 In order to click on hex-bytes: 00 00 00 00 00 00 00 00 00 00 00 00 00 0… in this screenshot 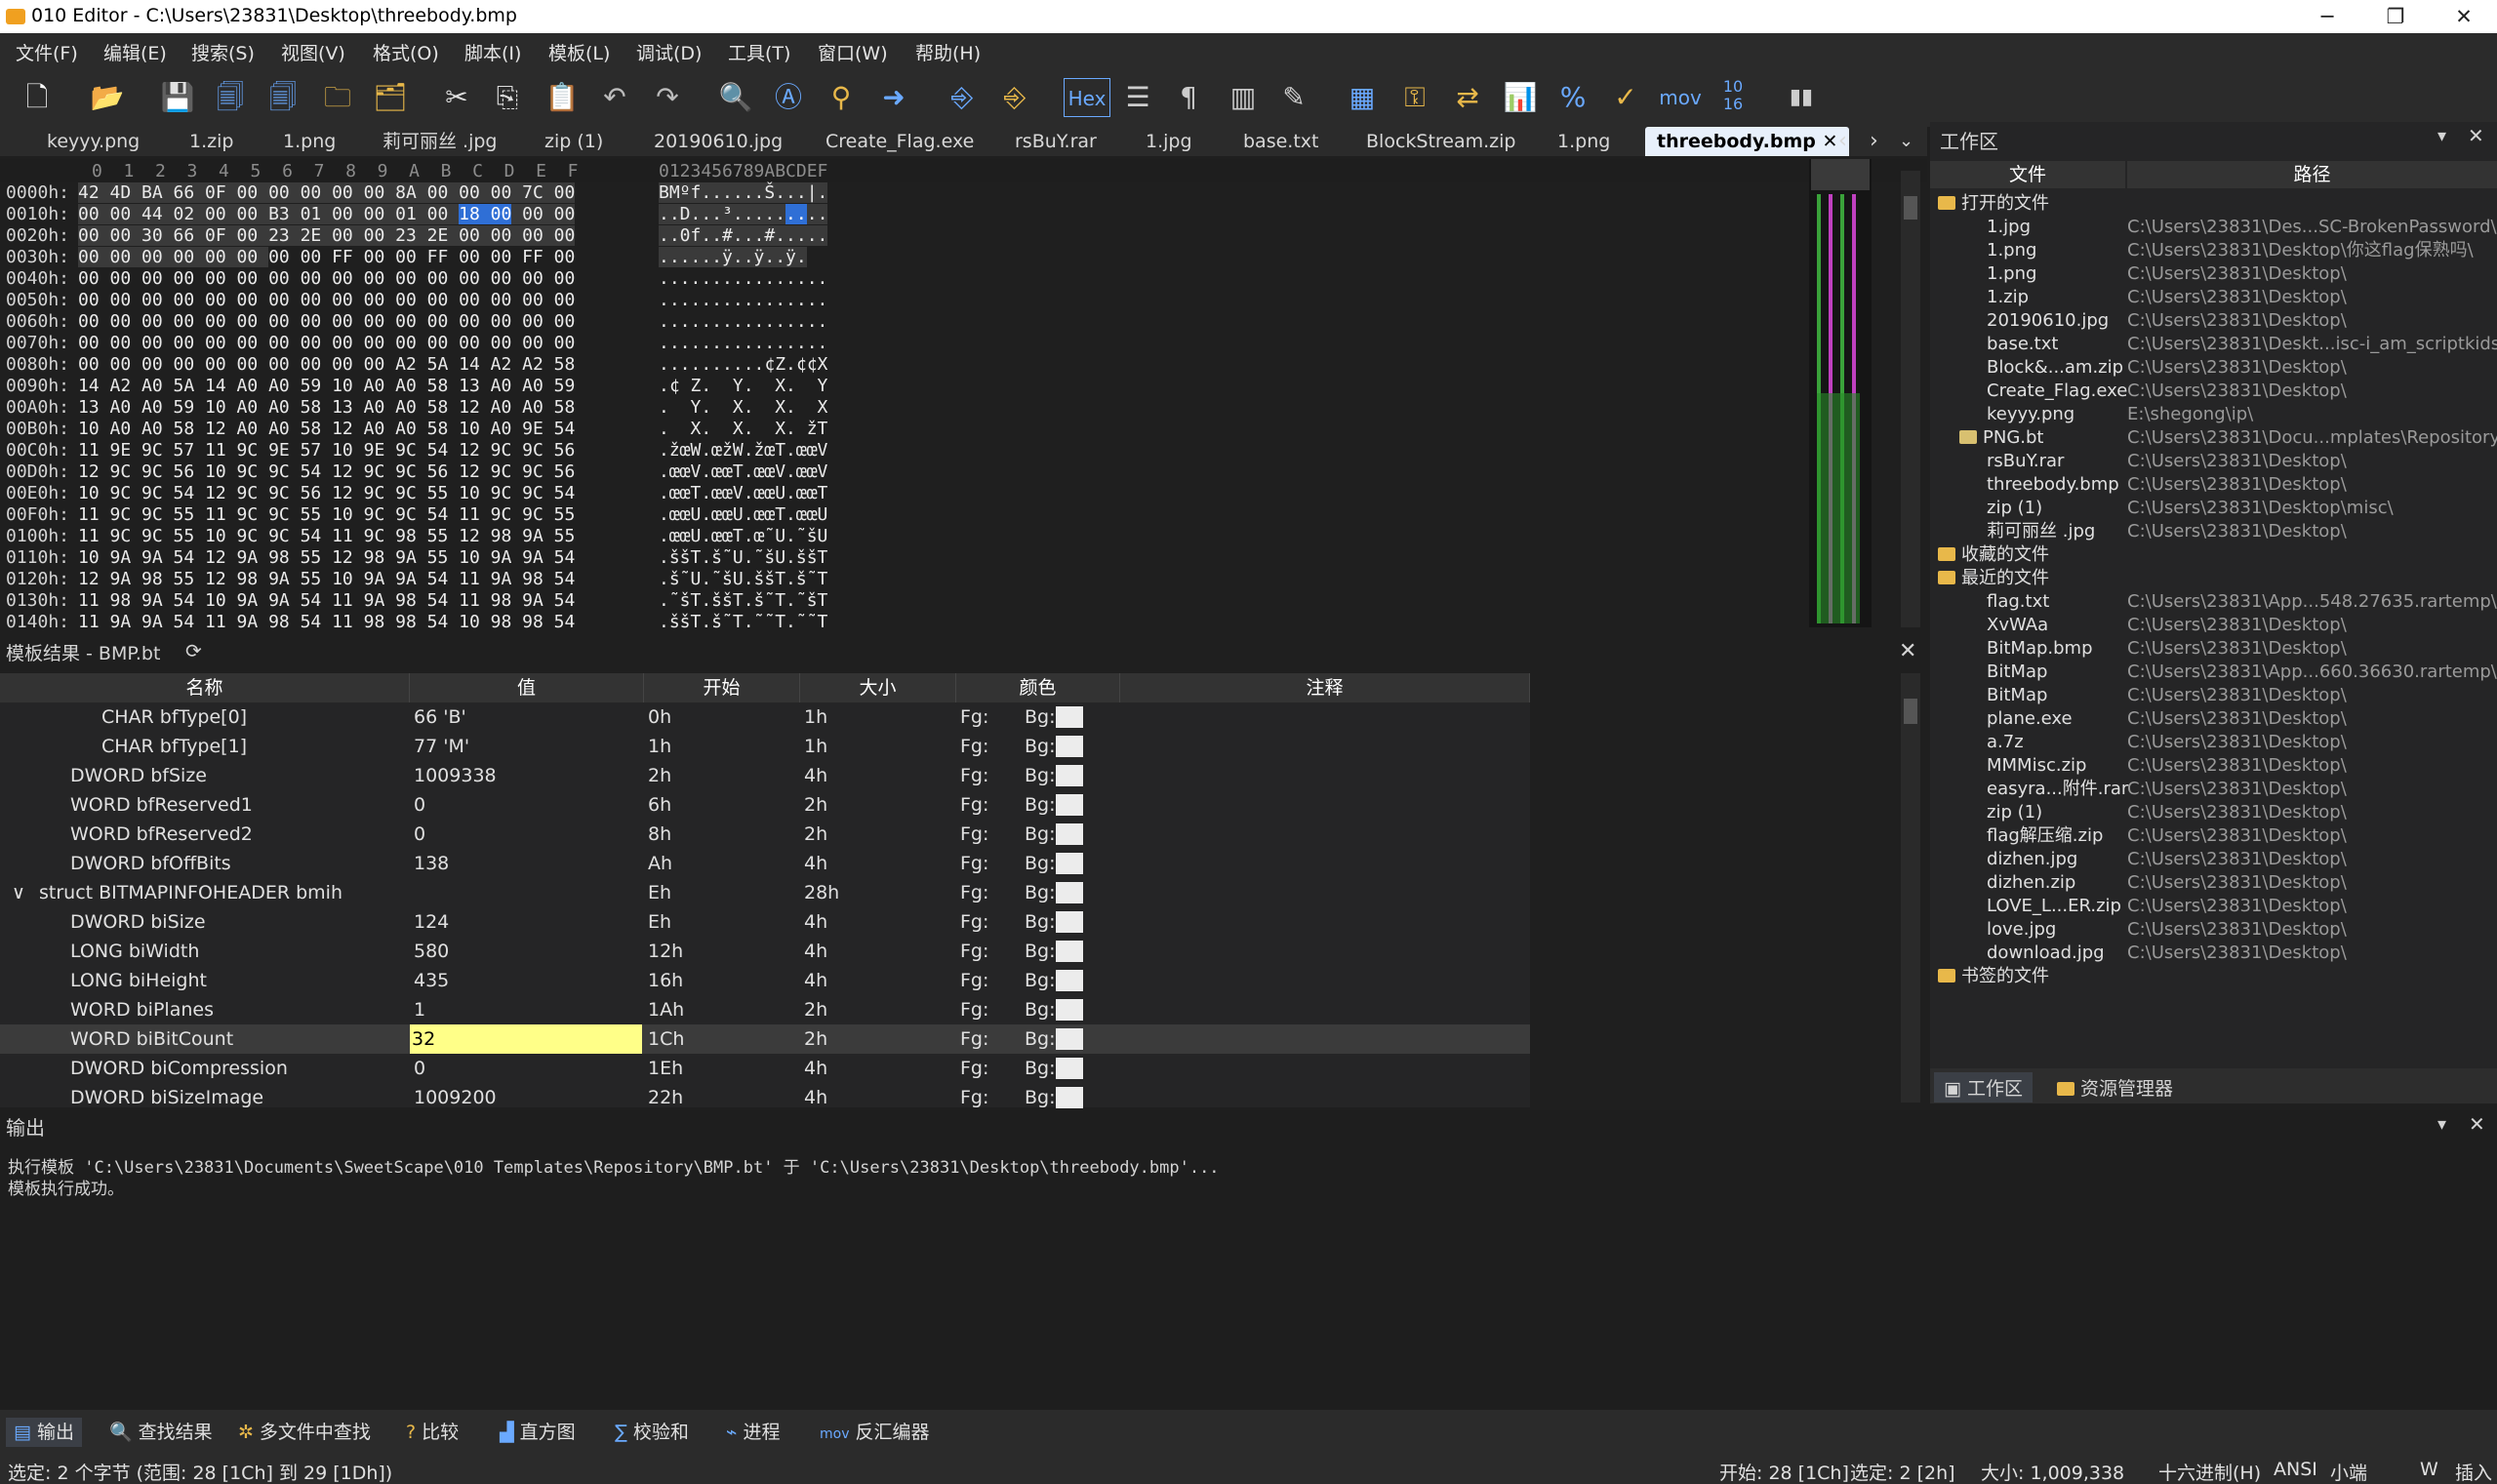, I will do `click(327, 343)`.